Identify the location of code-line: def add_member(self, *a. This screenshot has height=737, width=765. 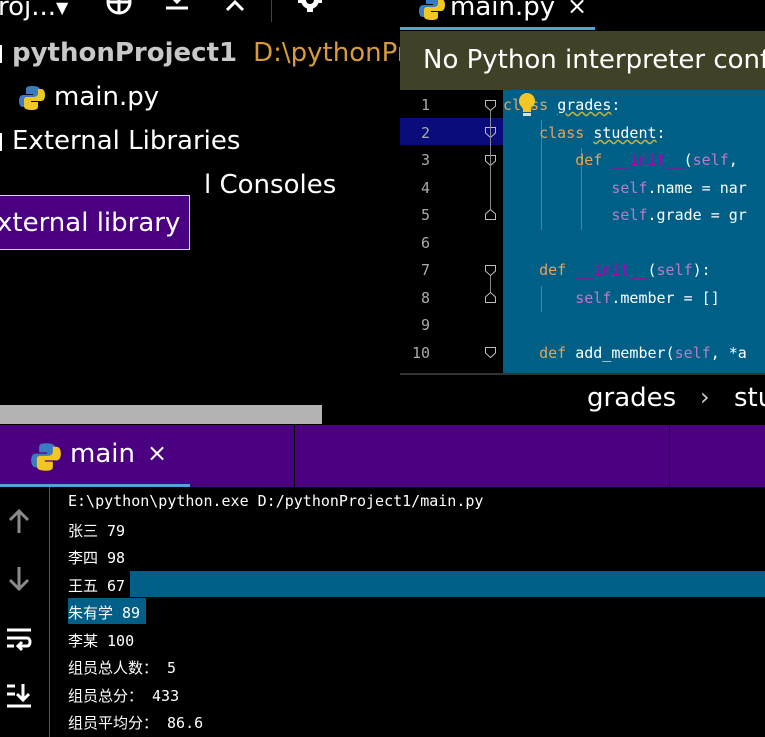
(643, 353).